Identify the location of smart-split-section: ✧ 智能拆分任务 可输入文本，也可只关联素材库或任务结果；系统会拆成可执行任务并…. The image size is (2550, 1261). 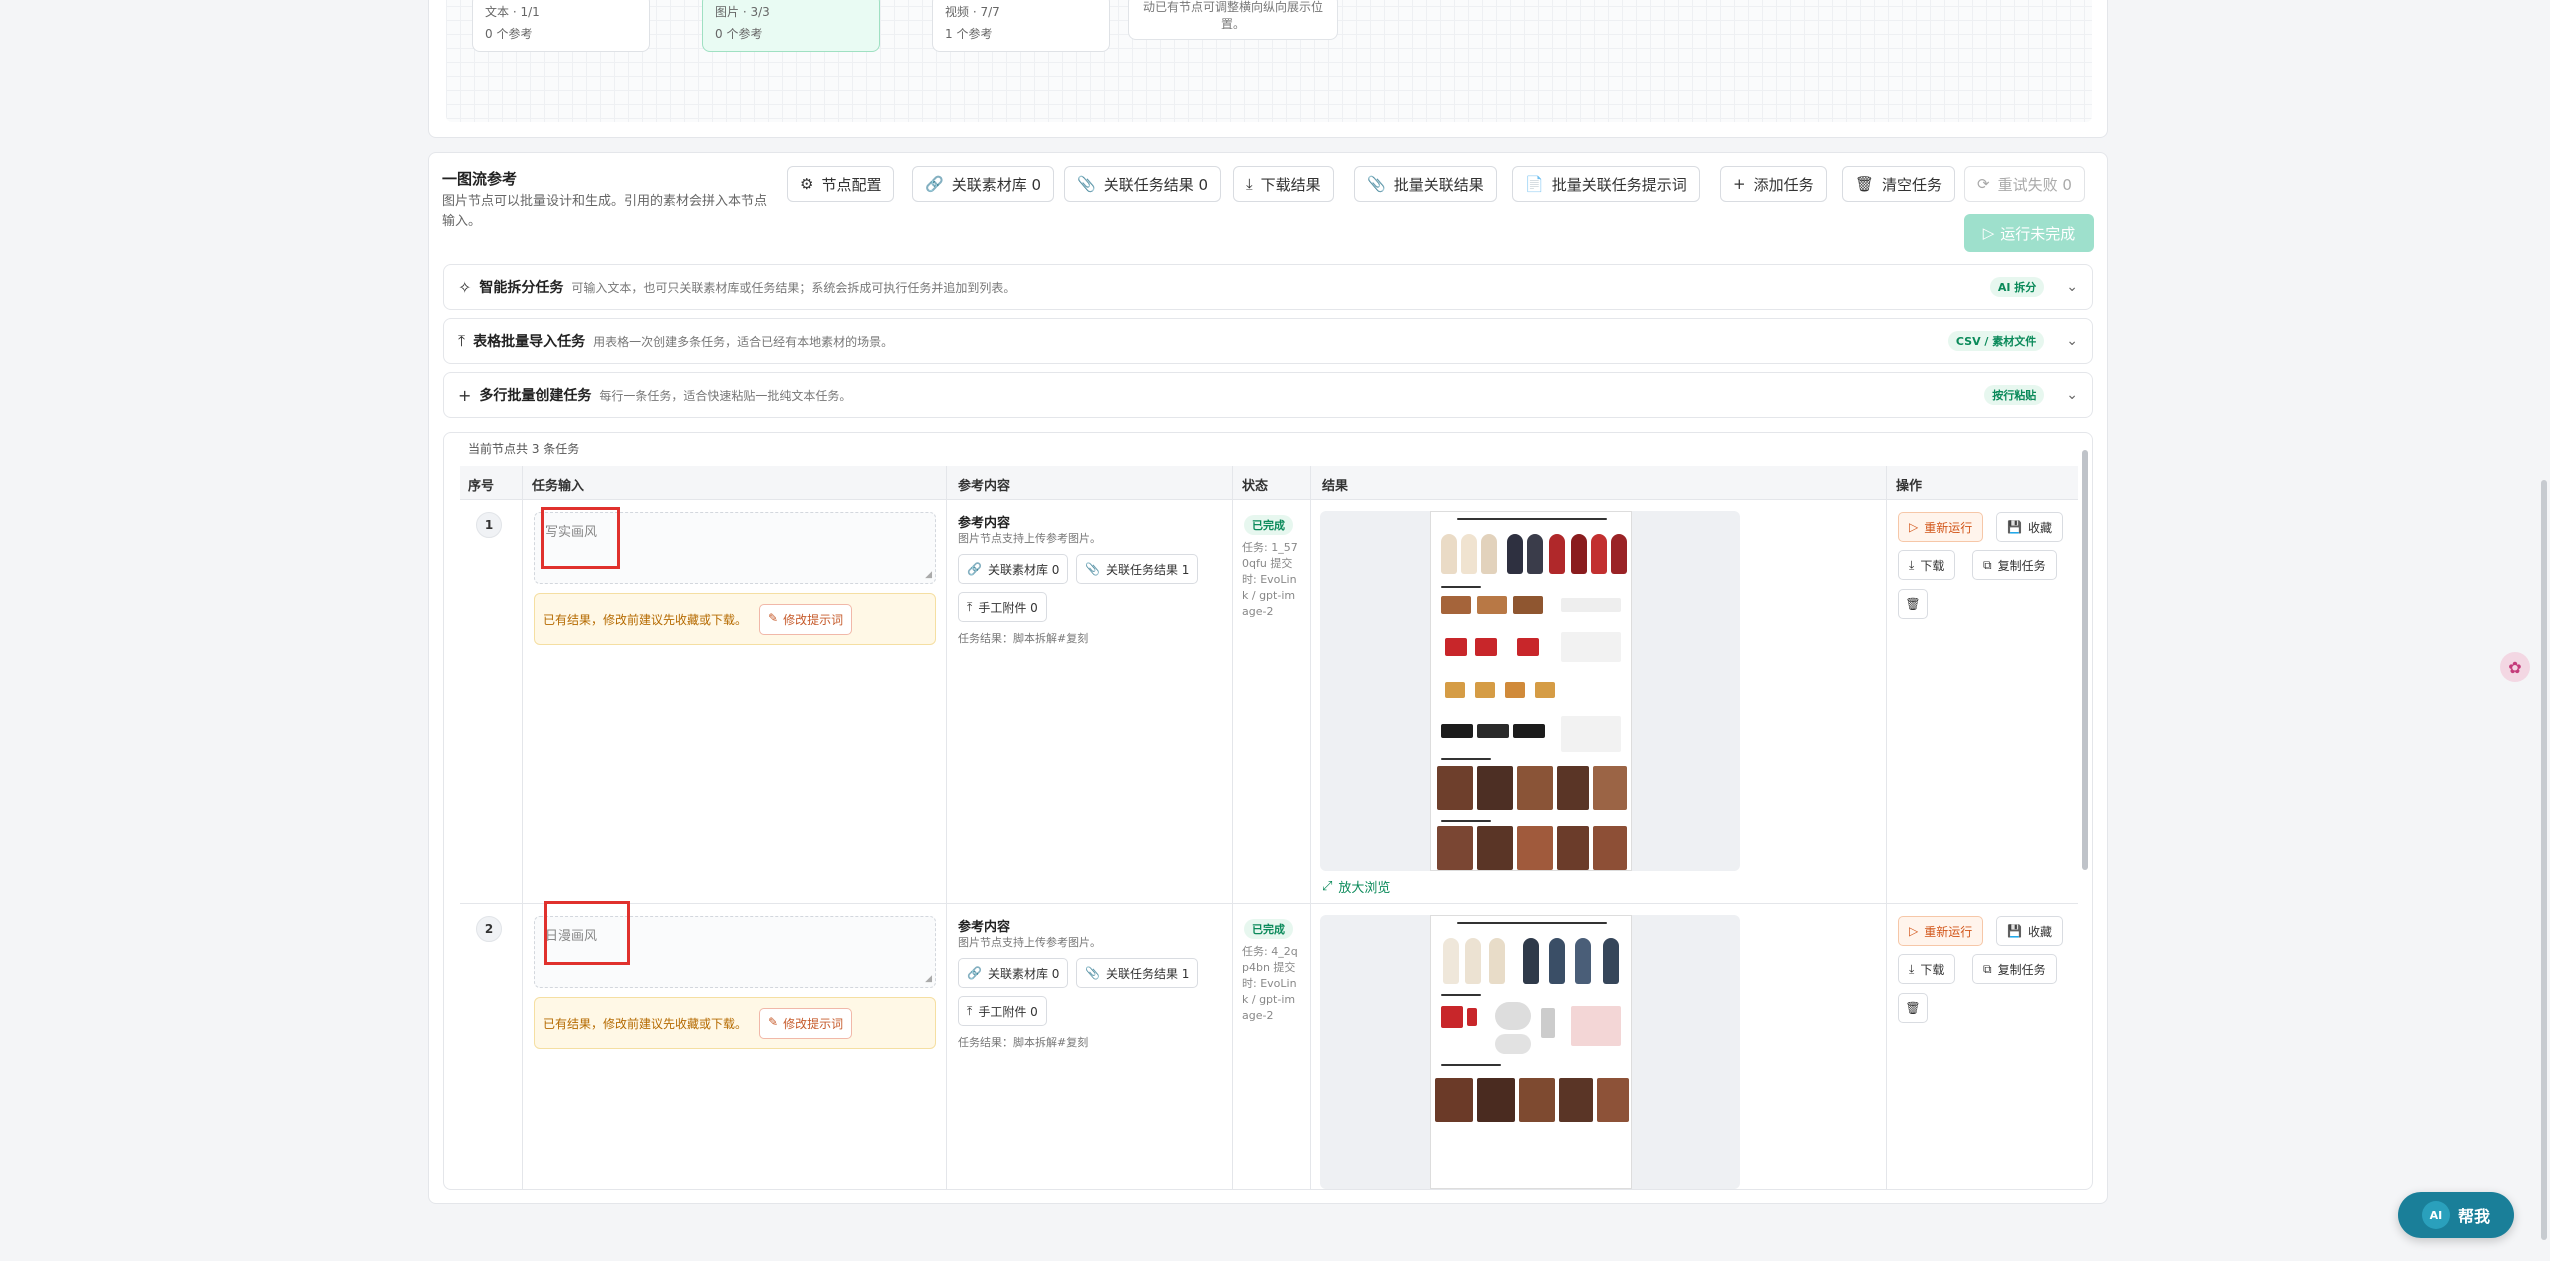
(1268, 287).